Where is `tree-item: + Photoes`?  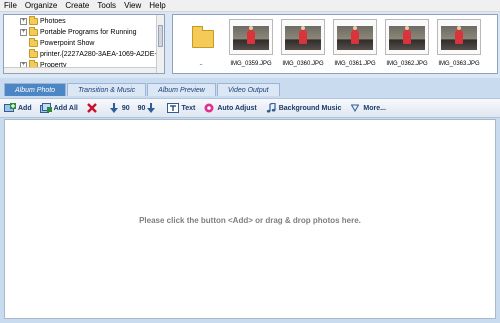 tree-item: + Photoes is located at coordinates (43, 21).